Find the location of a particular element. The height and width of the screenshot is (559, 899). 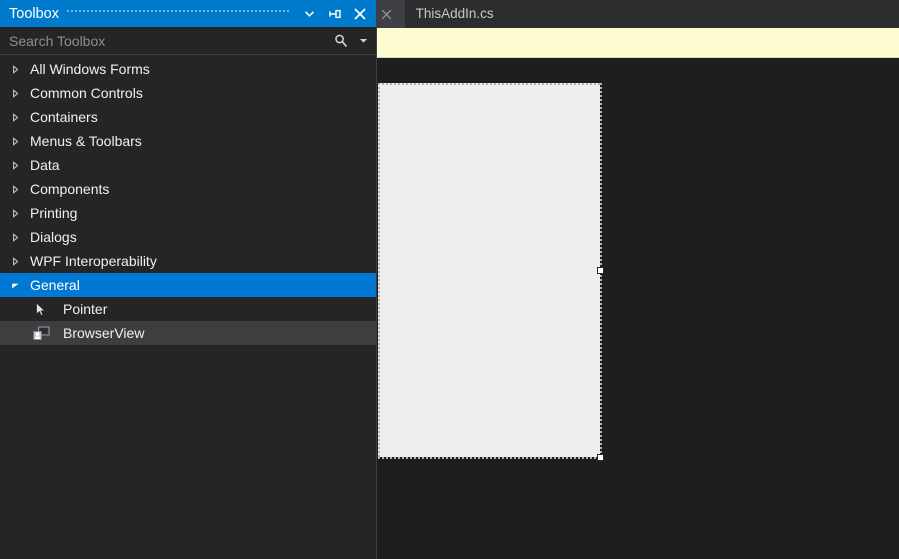

search-options-chevron-down-icon is located at coordinates (365, 41).